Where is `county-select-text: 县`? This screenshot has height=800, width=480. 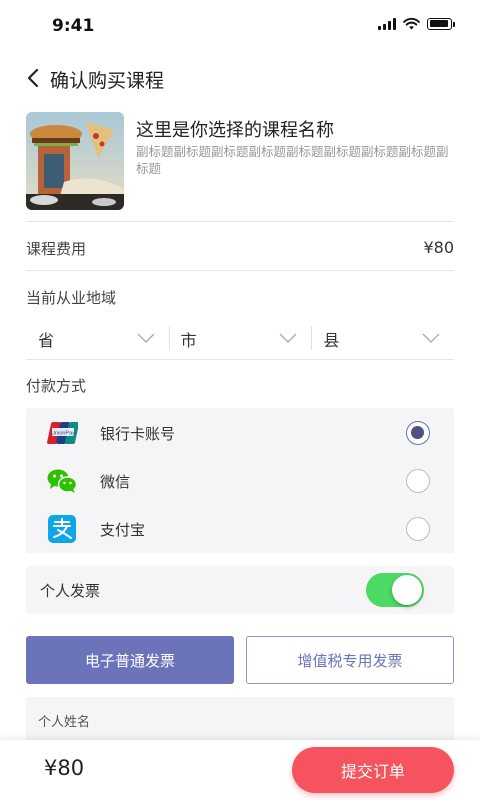
county-select-text: 县 is located at coordinates (331, 340).